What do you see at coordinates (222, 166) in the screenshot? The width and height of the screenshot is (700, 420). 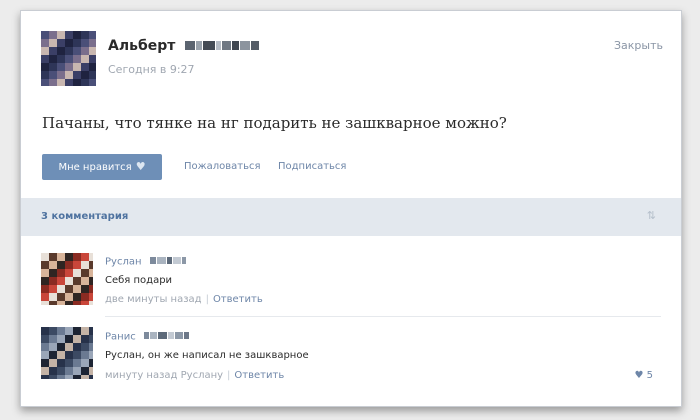 I see `report-link: Пожаловаться` at bounding box center [222, 166].